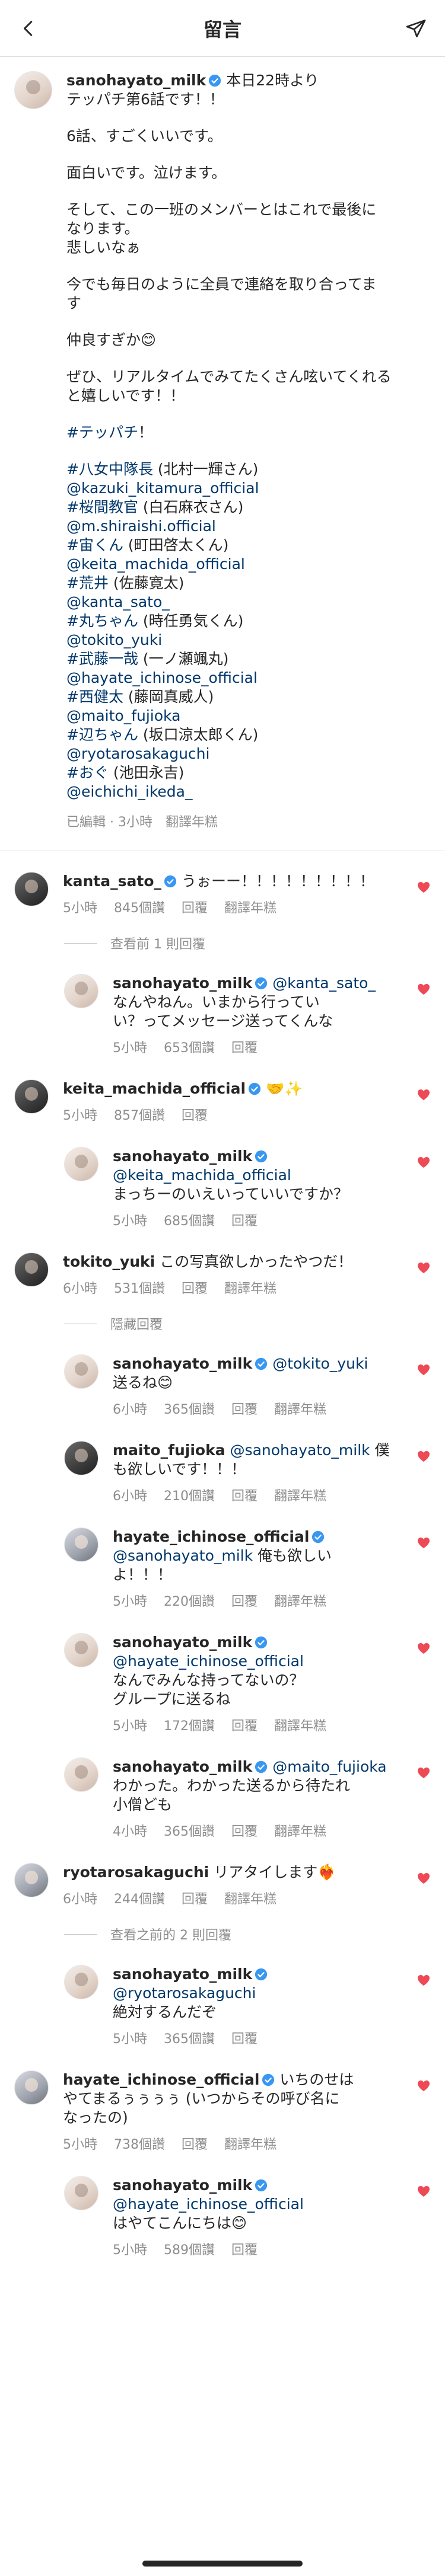 The width and height of the screenshot is (445, 2576). What do you see at coordinates (254, 1934) in the screenshot?
I see `toggle-replies-button: 查看之前的 2 則回覆` at bounding box center [254, 1934].